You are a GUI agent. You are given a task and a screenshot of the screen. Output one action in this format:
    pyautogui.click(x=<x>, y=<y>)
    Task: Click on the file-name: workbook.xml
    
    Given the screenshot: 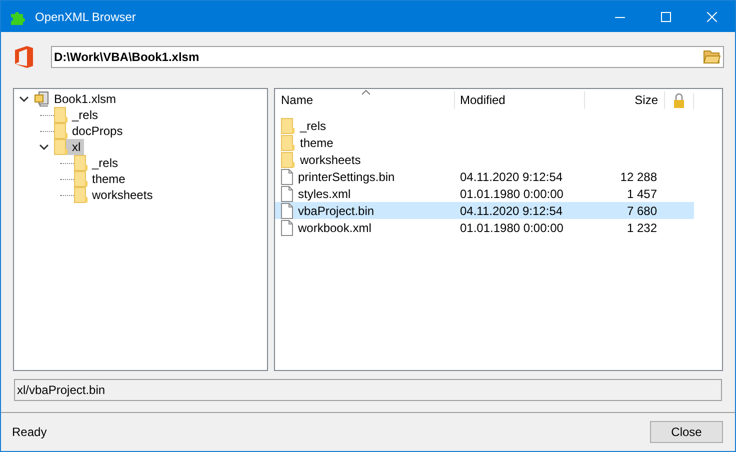 What is the action you would take?
    pyautogui.click(x=335, y=228)
    